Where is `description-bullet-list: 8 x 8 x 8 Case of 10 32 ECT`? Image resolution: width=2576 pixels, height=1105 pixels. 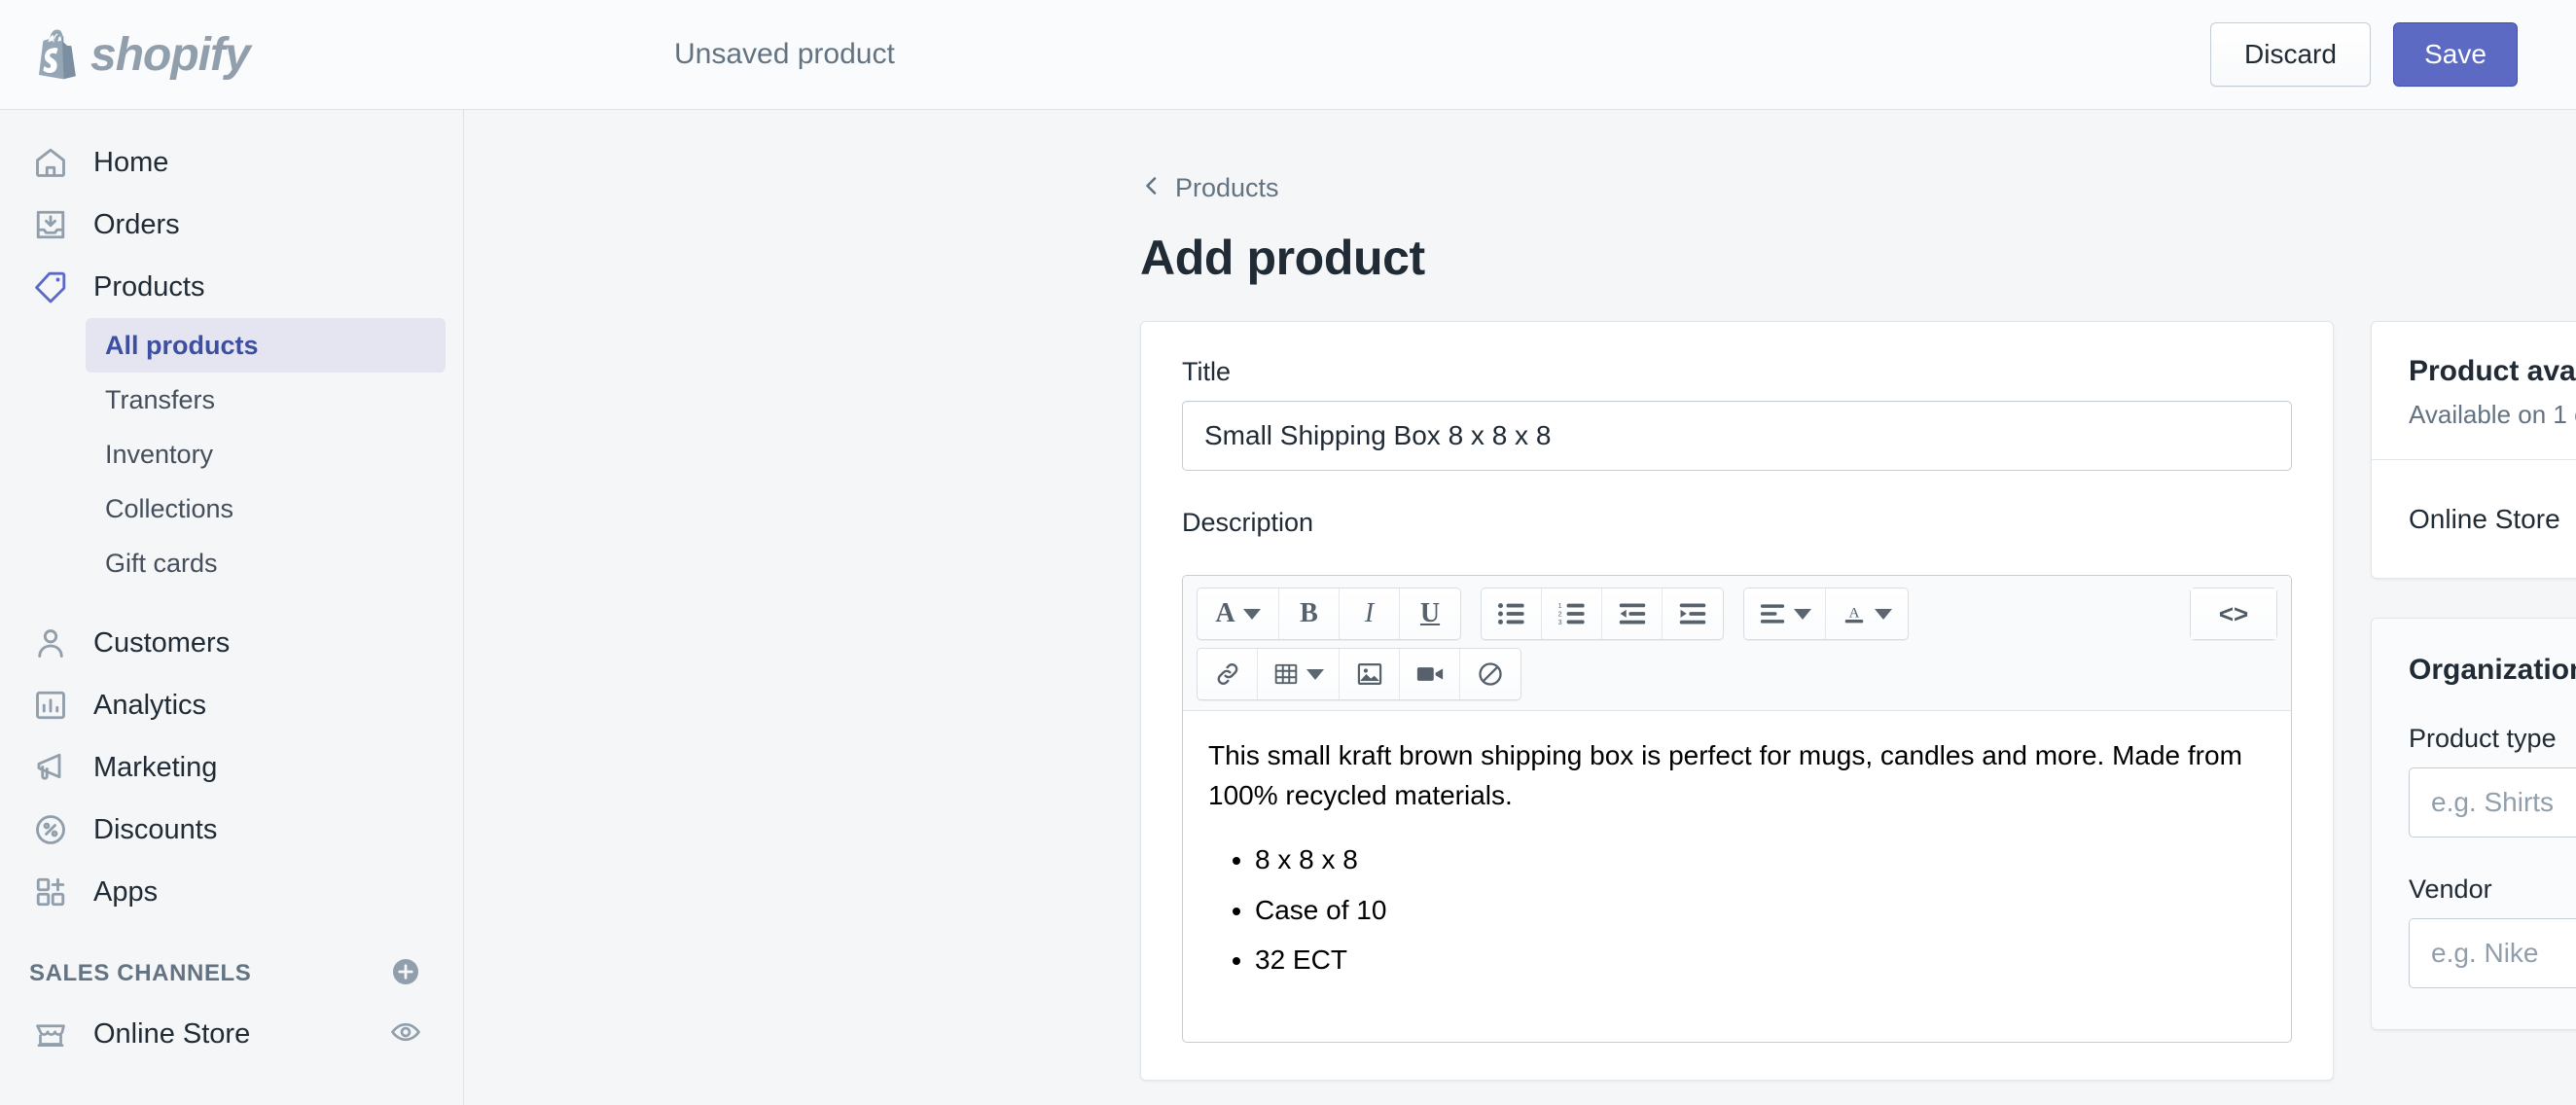 description-bullet-list: 8 x 8 x 8 Case of 10 32 ECT is located at coordinates (1760, 910).